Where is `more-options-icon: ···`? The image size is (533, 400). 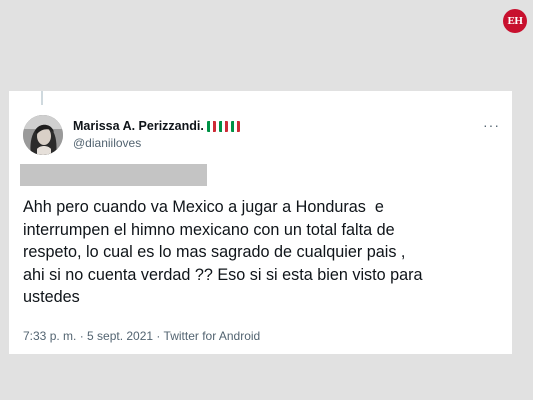
more-options-icon: ··· is located at coordinates (491, 125).